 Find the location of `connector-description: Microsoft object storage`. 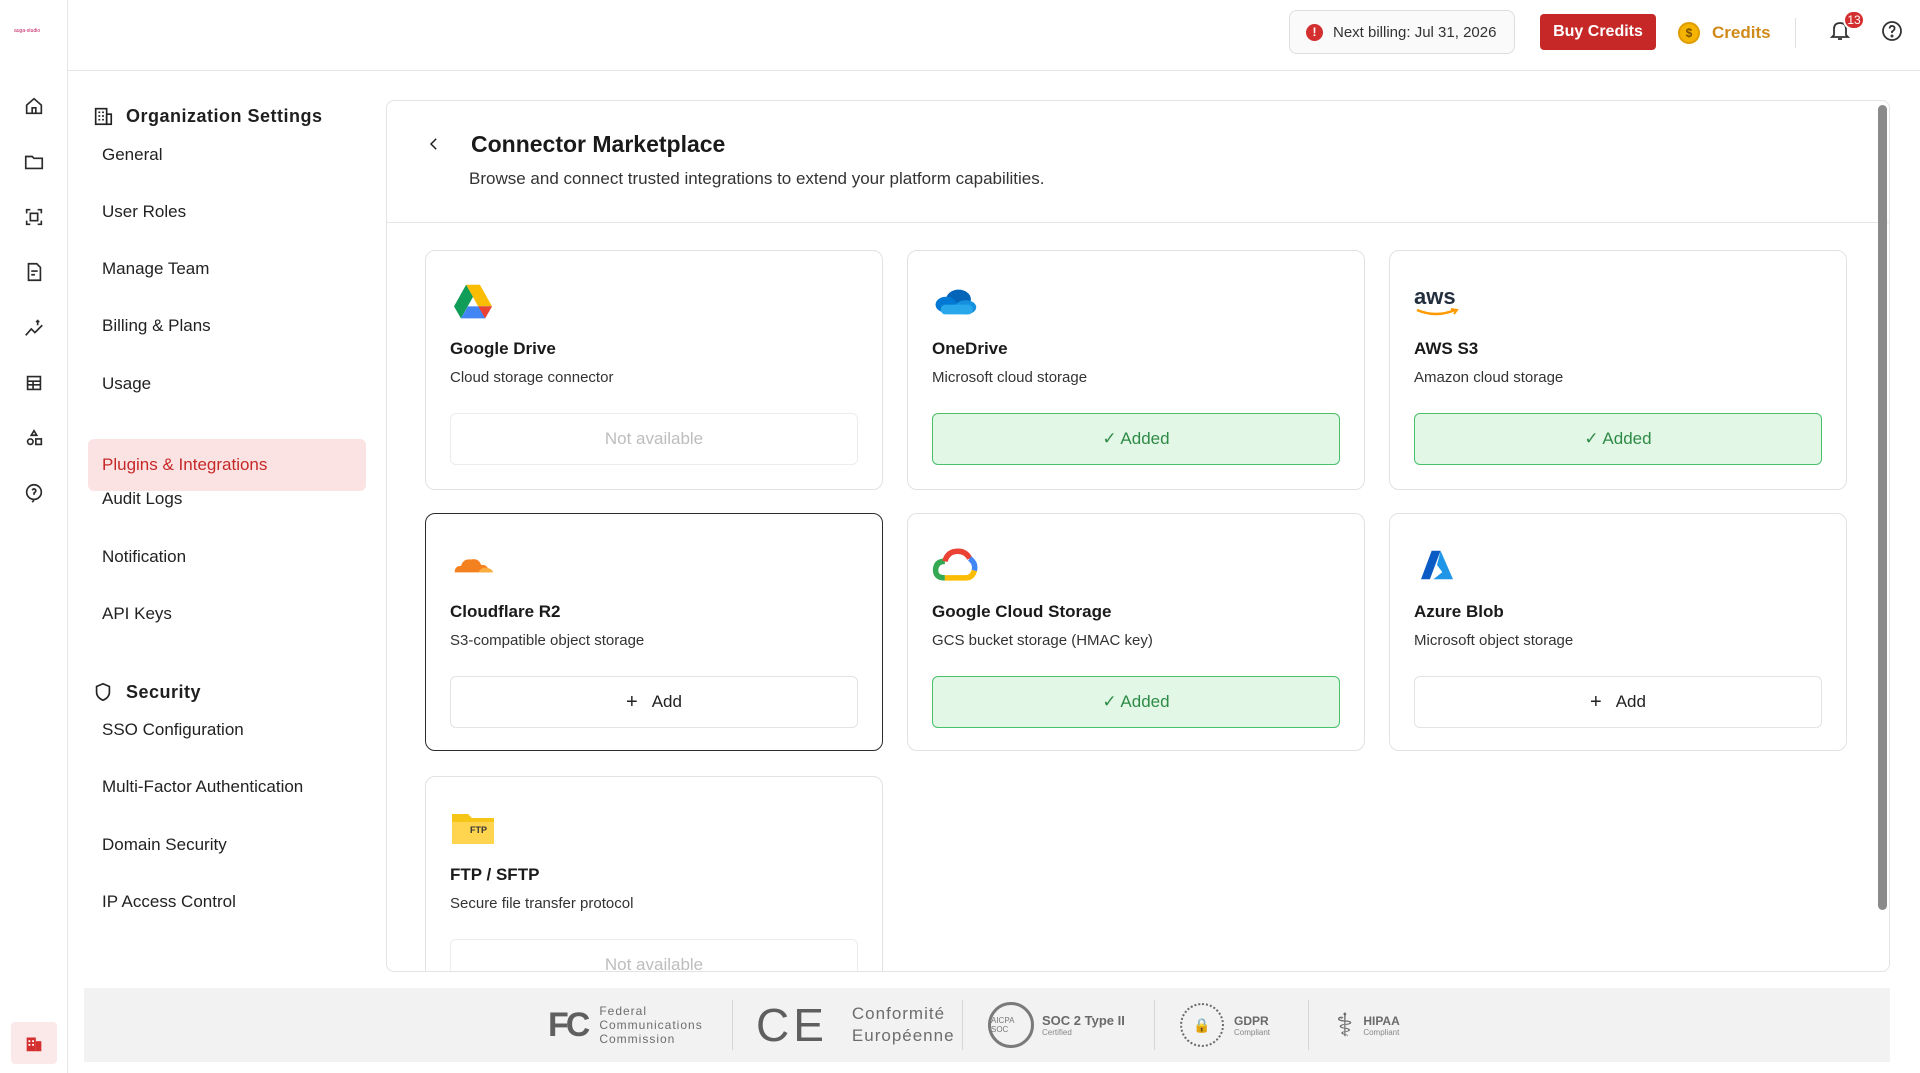

connector-description: Microsoft object storage is located at coordinates (1494, 640).